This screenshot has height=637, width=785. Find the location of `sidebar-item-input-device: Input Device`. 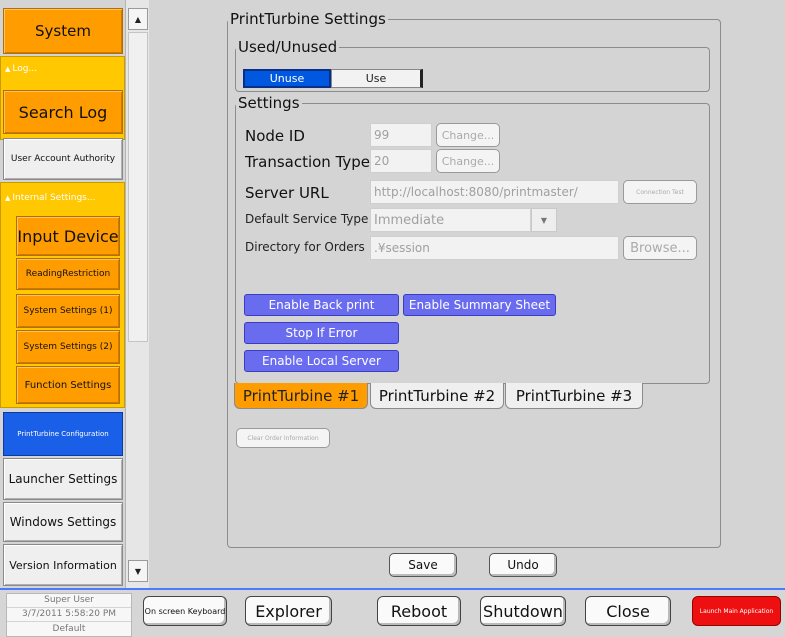

sidebar-item-input-device: Input Device is located at coordinates (68, 236).